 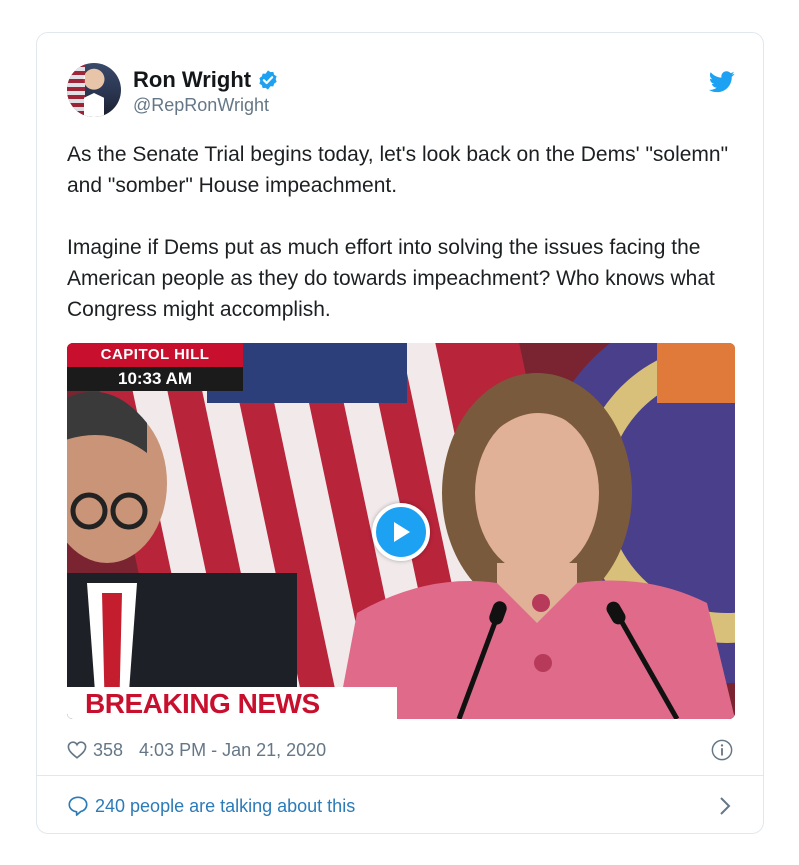 What do you see at coordinates (400, 775) in the screenshot?
I see `divider` at bounding box center [400, 775].